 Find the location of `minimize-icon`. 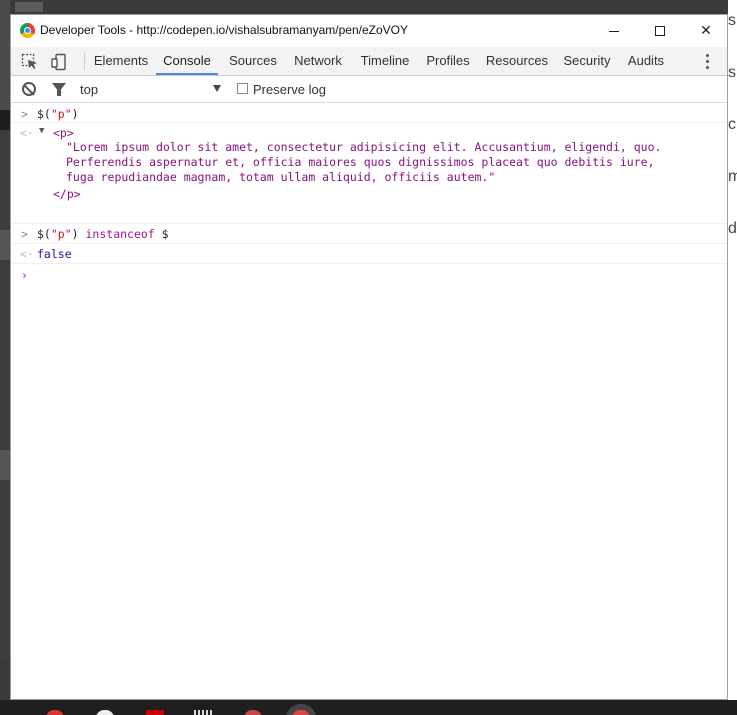

minimize-icon is located at coordinates (614, 31).